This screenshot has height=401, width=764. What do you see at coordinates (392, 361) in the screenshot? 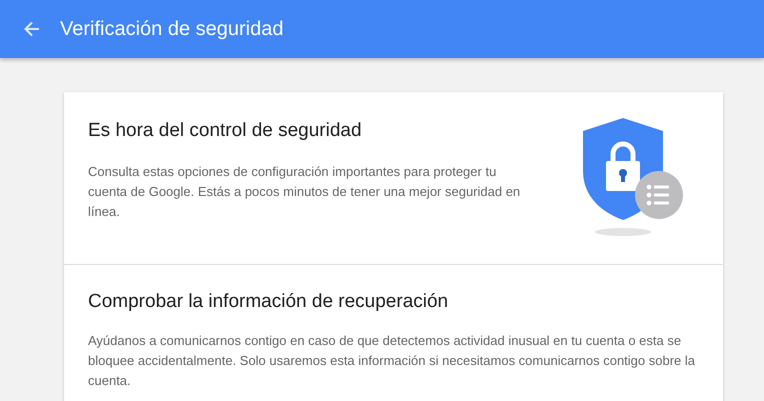
I see `section-description: Ayúdanos a comunicarnos contigo en caso de que detectemos actividad inusual en tu cuenta o esta se bloquee accidentalmente. Solo usaremos esta información si necesitamos comunicarnos contigo sobre la cuenta.` at bounding box center [392, 361].